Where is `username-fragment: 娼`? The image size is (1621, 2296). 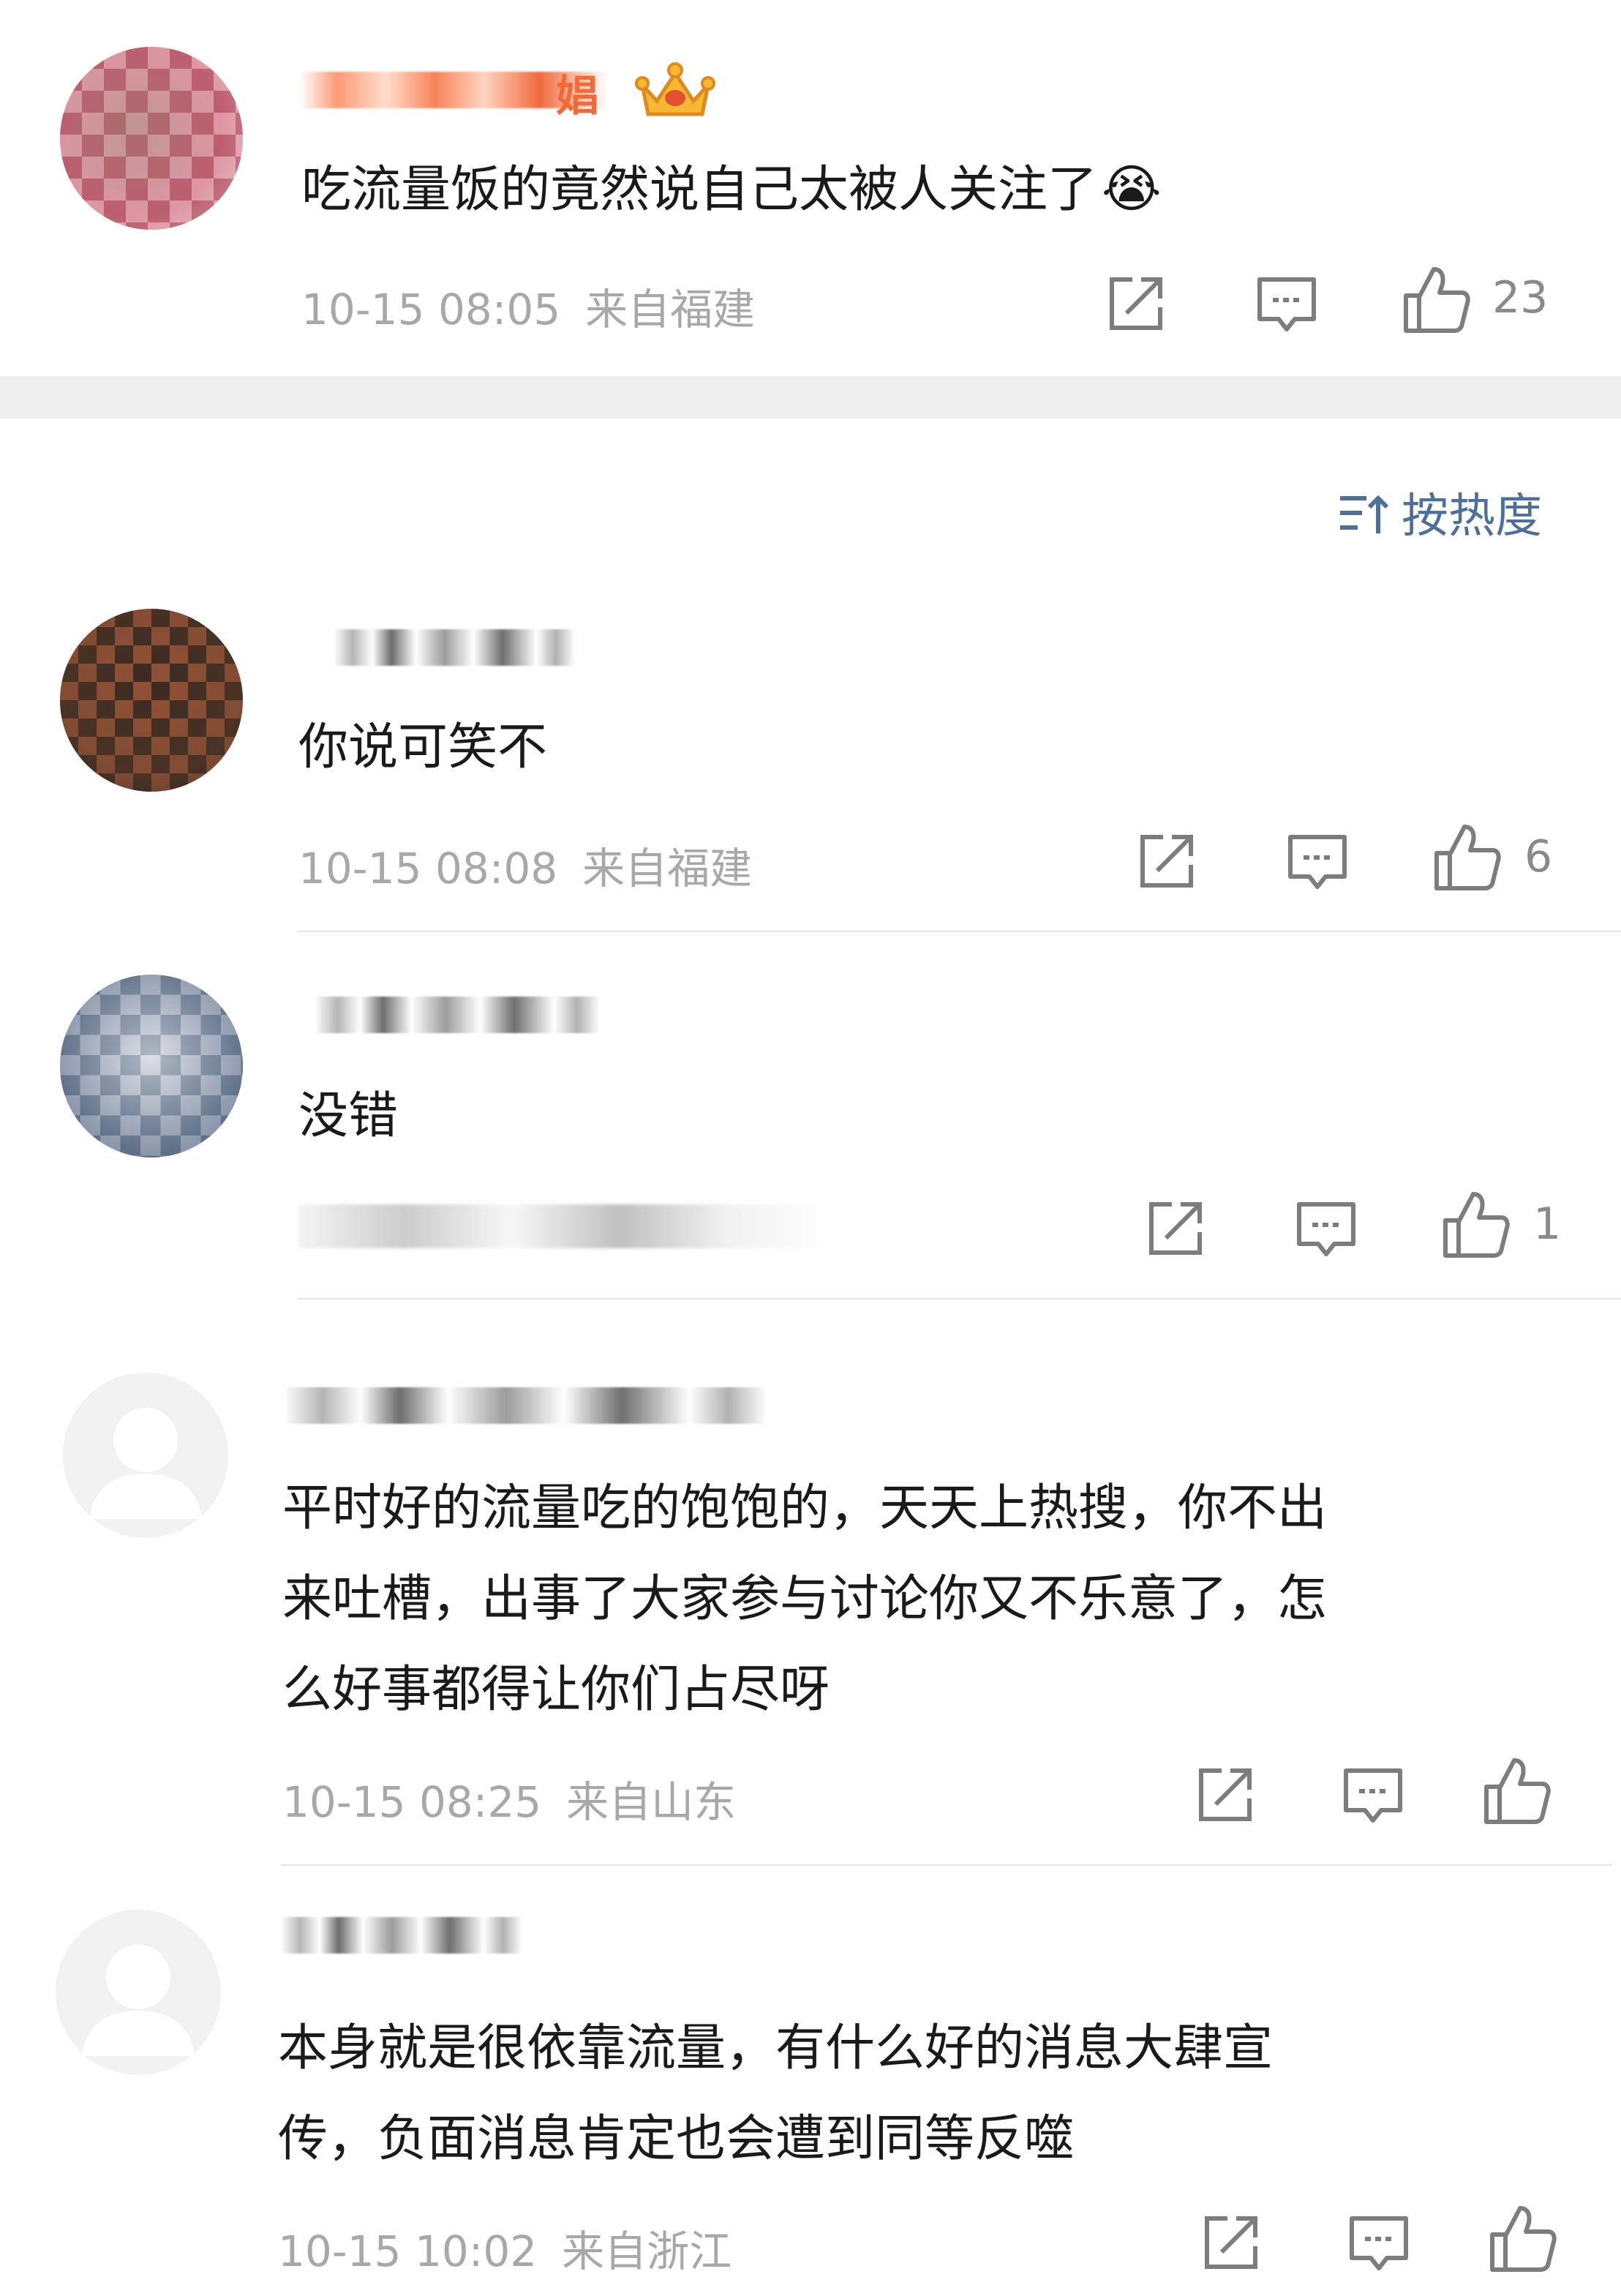 username-fragment: 娼 is located at coordinates (577, 96).